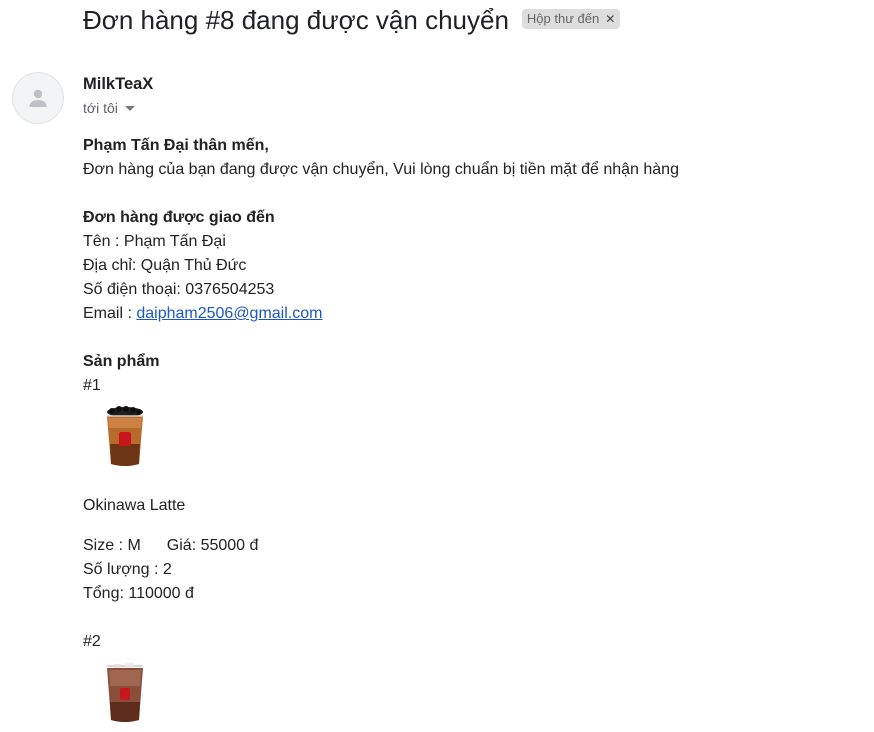 This screenshot has height=732, width=874. I want to click on customer-phone: Số điện thoại: 0376504253, so click(179, 289).